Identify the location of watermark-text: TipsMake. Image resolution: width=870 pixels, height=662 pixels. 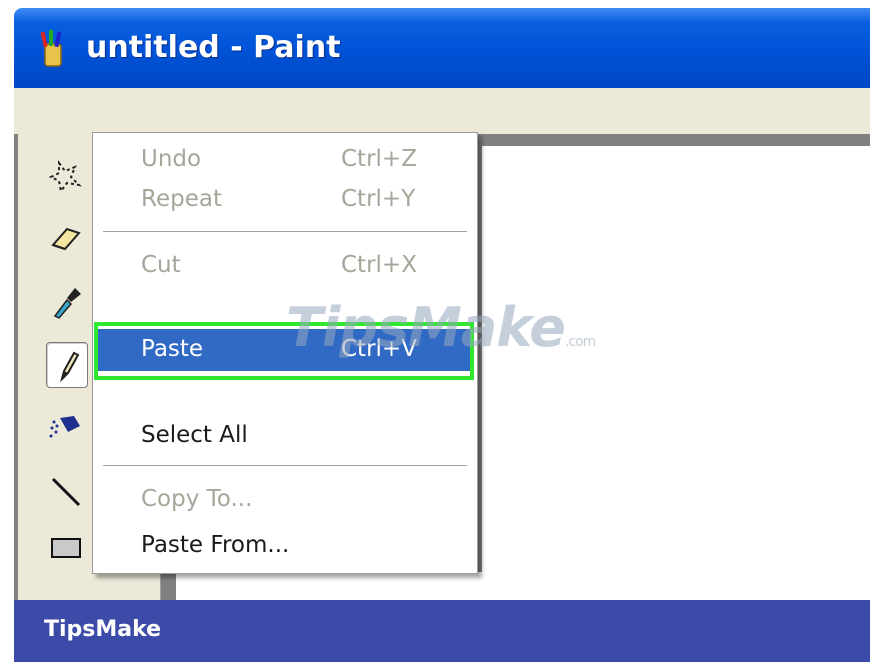
(426, 327).